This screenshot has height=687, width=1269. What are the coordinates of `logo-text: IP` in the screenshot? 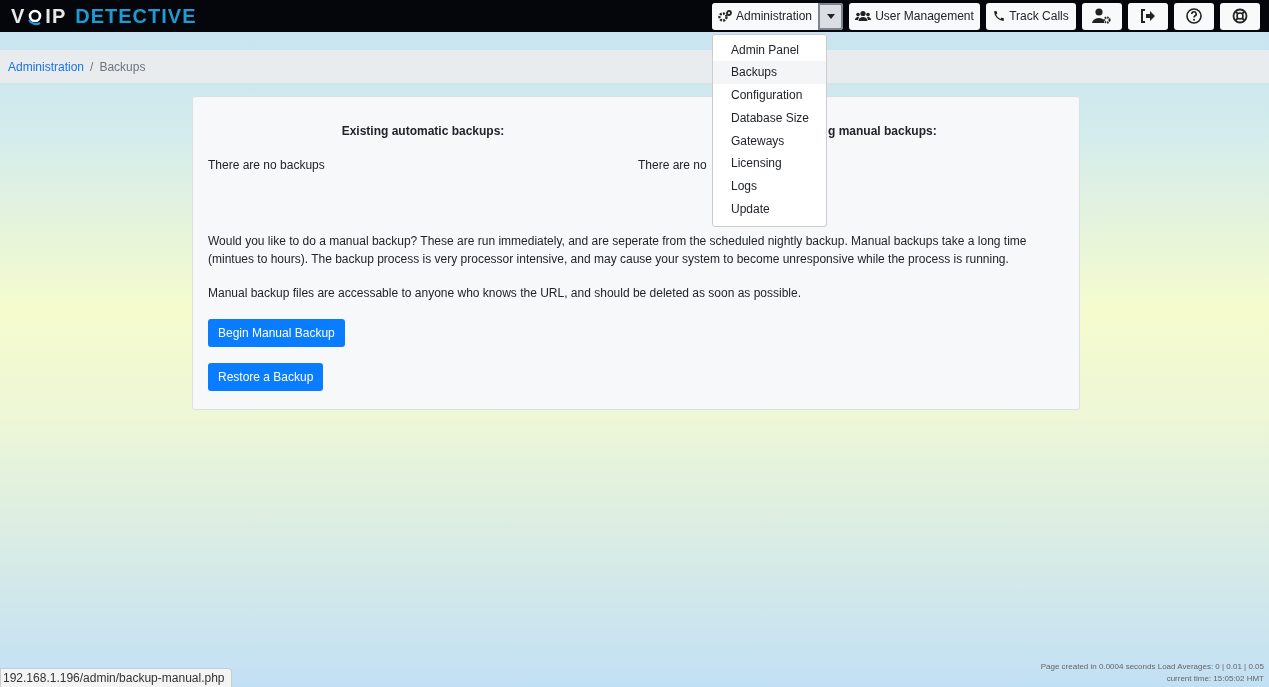 It's located at (56, 16).